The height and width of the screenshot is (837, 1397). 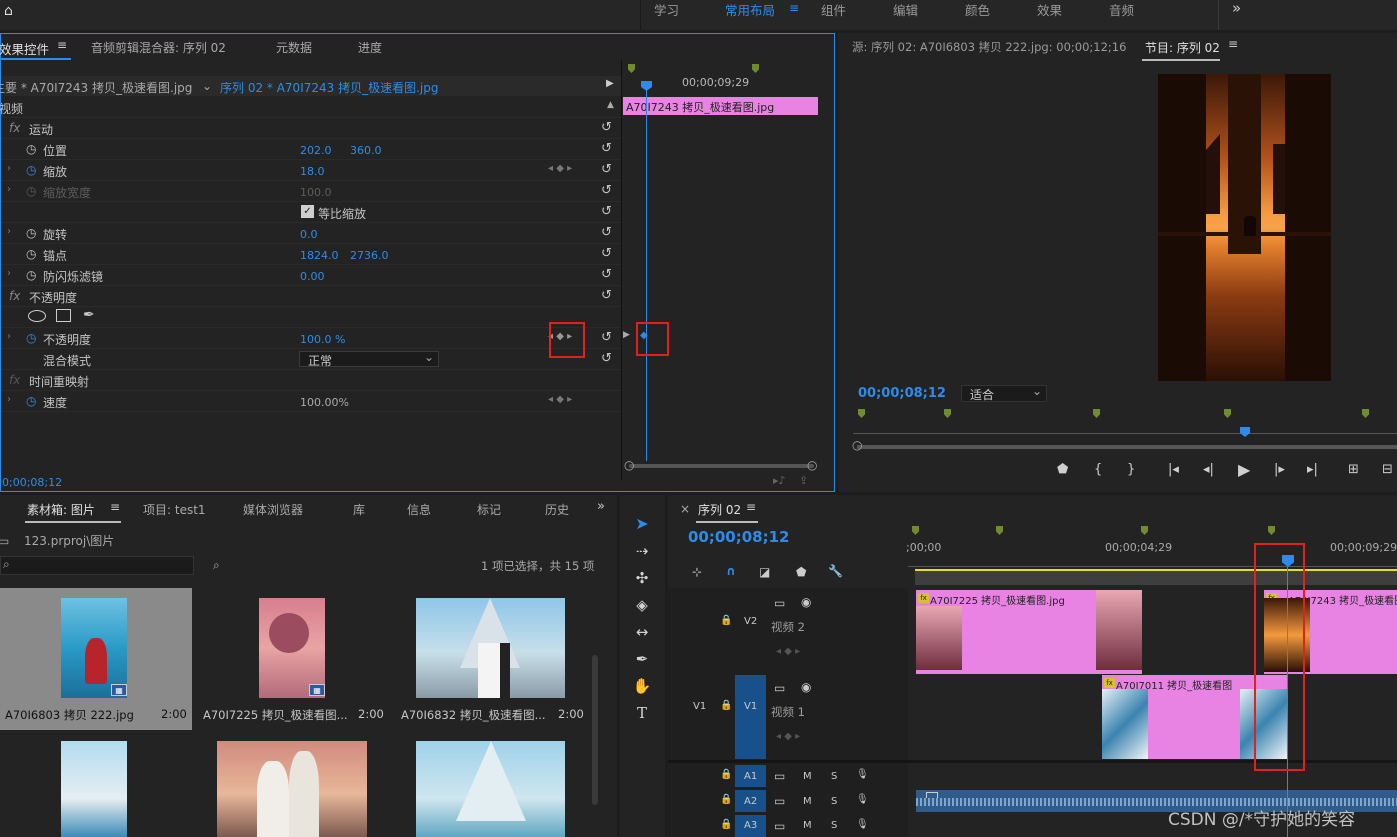 I want to click on work-area-bar, so click(x=1156, y=577).